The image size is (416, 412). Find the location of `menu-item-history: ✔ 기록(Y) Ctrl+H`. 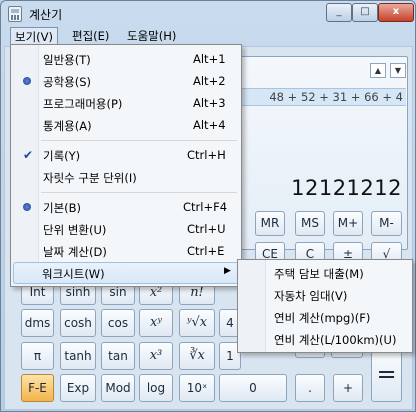

menu-item-history: ✔ 기록(Y) Ctrl+H is located at coordinates (126, 155).